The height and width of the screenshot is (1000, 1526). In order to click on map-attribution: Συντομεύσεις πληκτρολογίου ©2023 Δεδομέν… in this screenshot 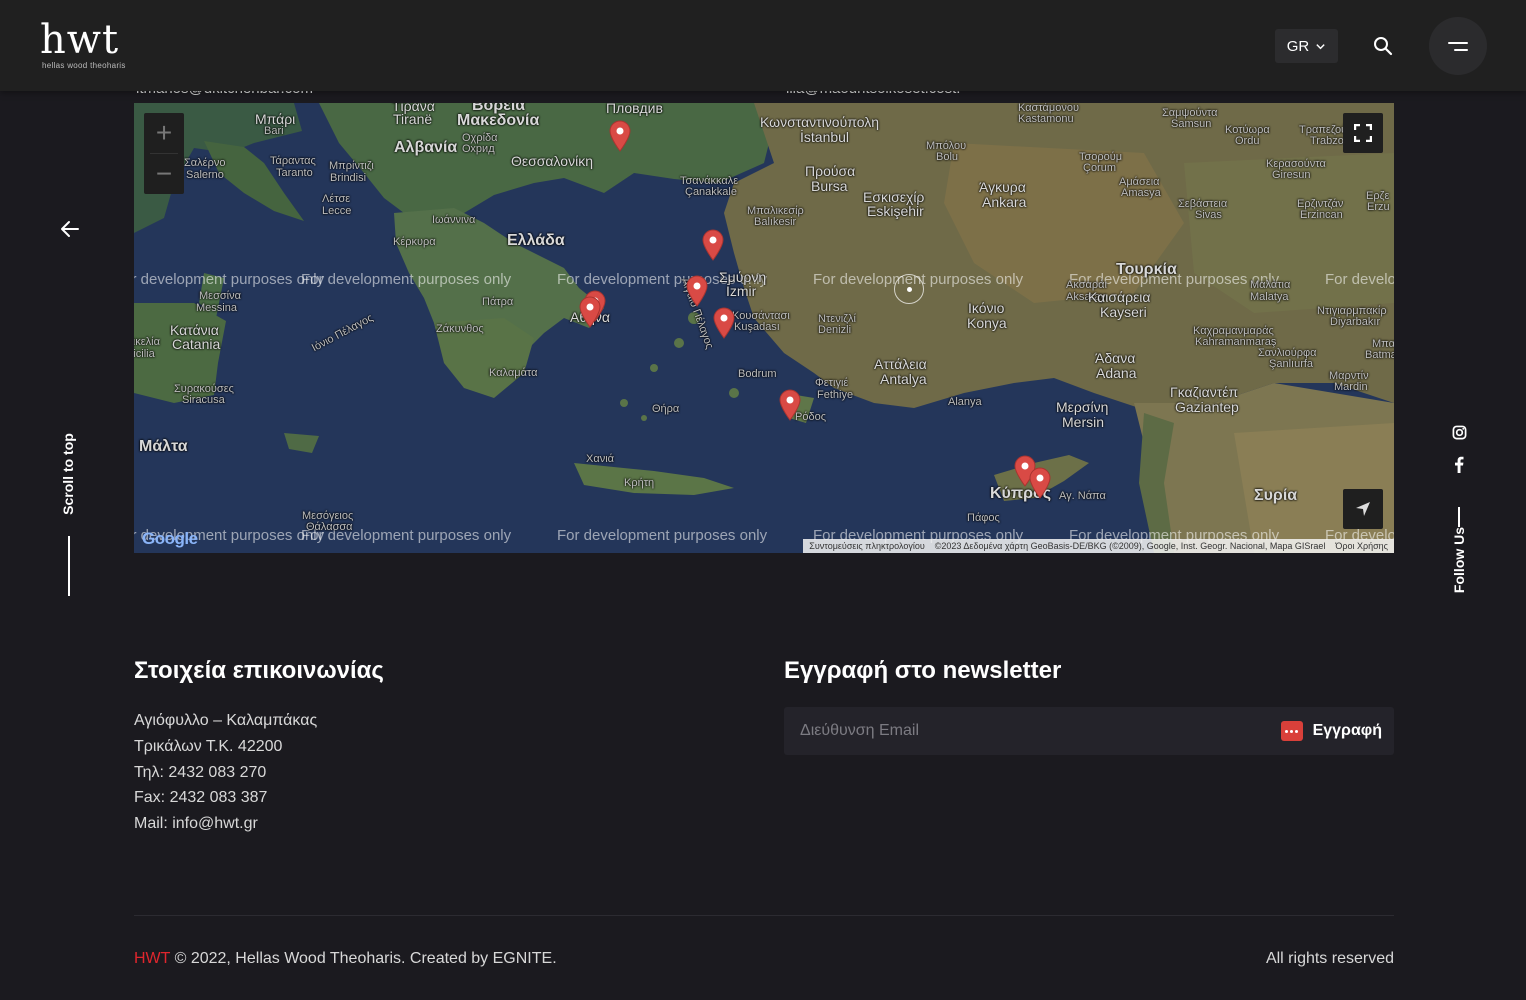, I will do `click(1098, 546)`.